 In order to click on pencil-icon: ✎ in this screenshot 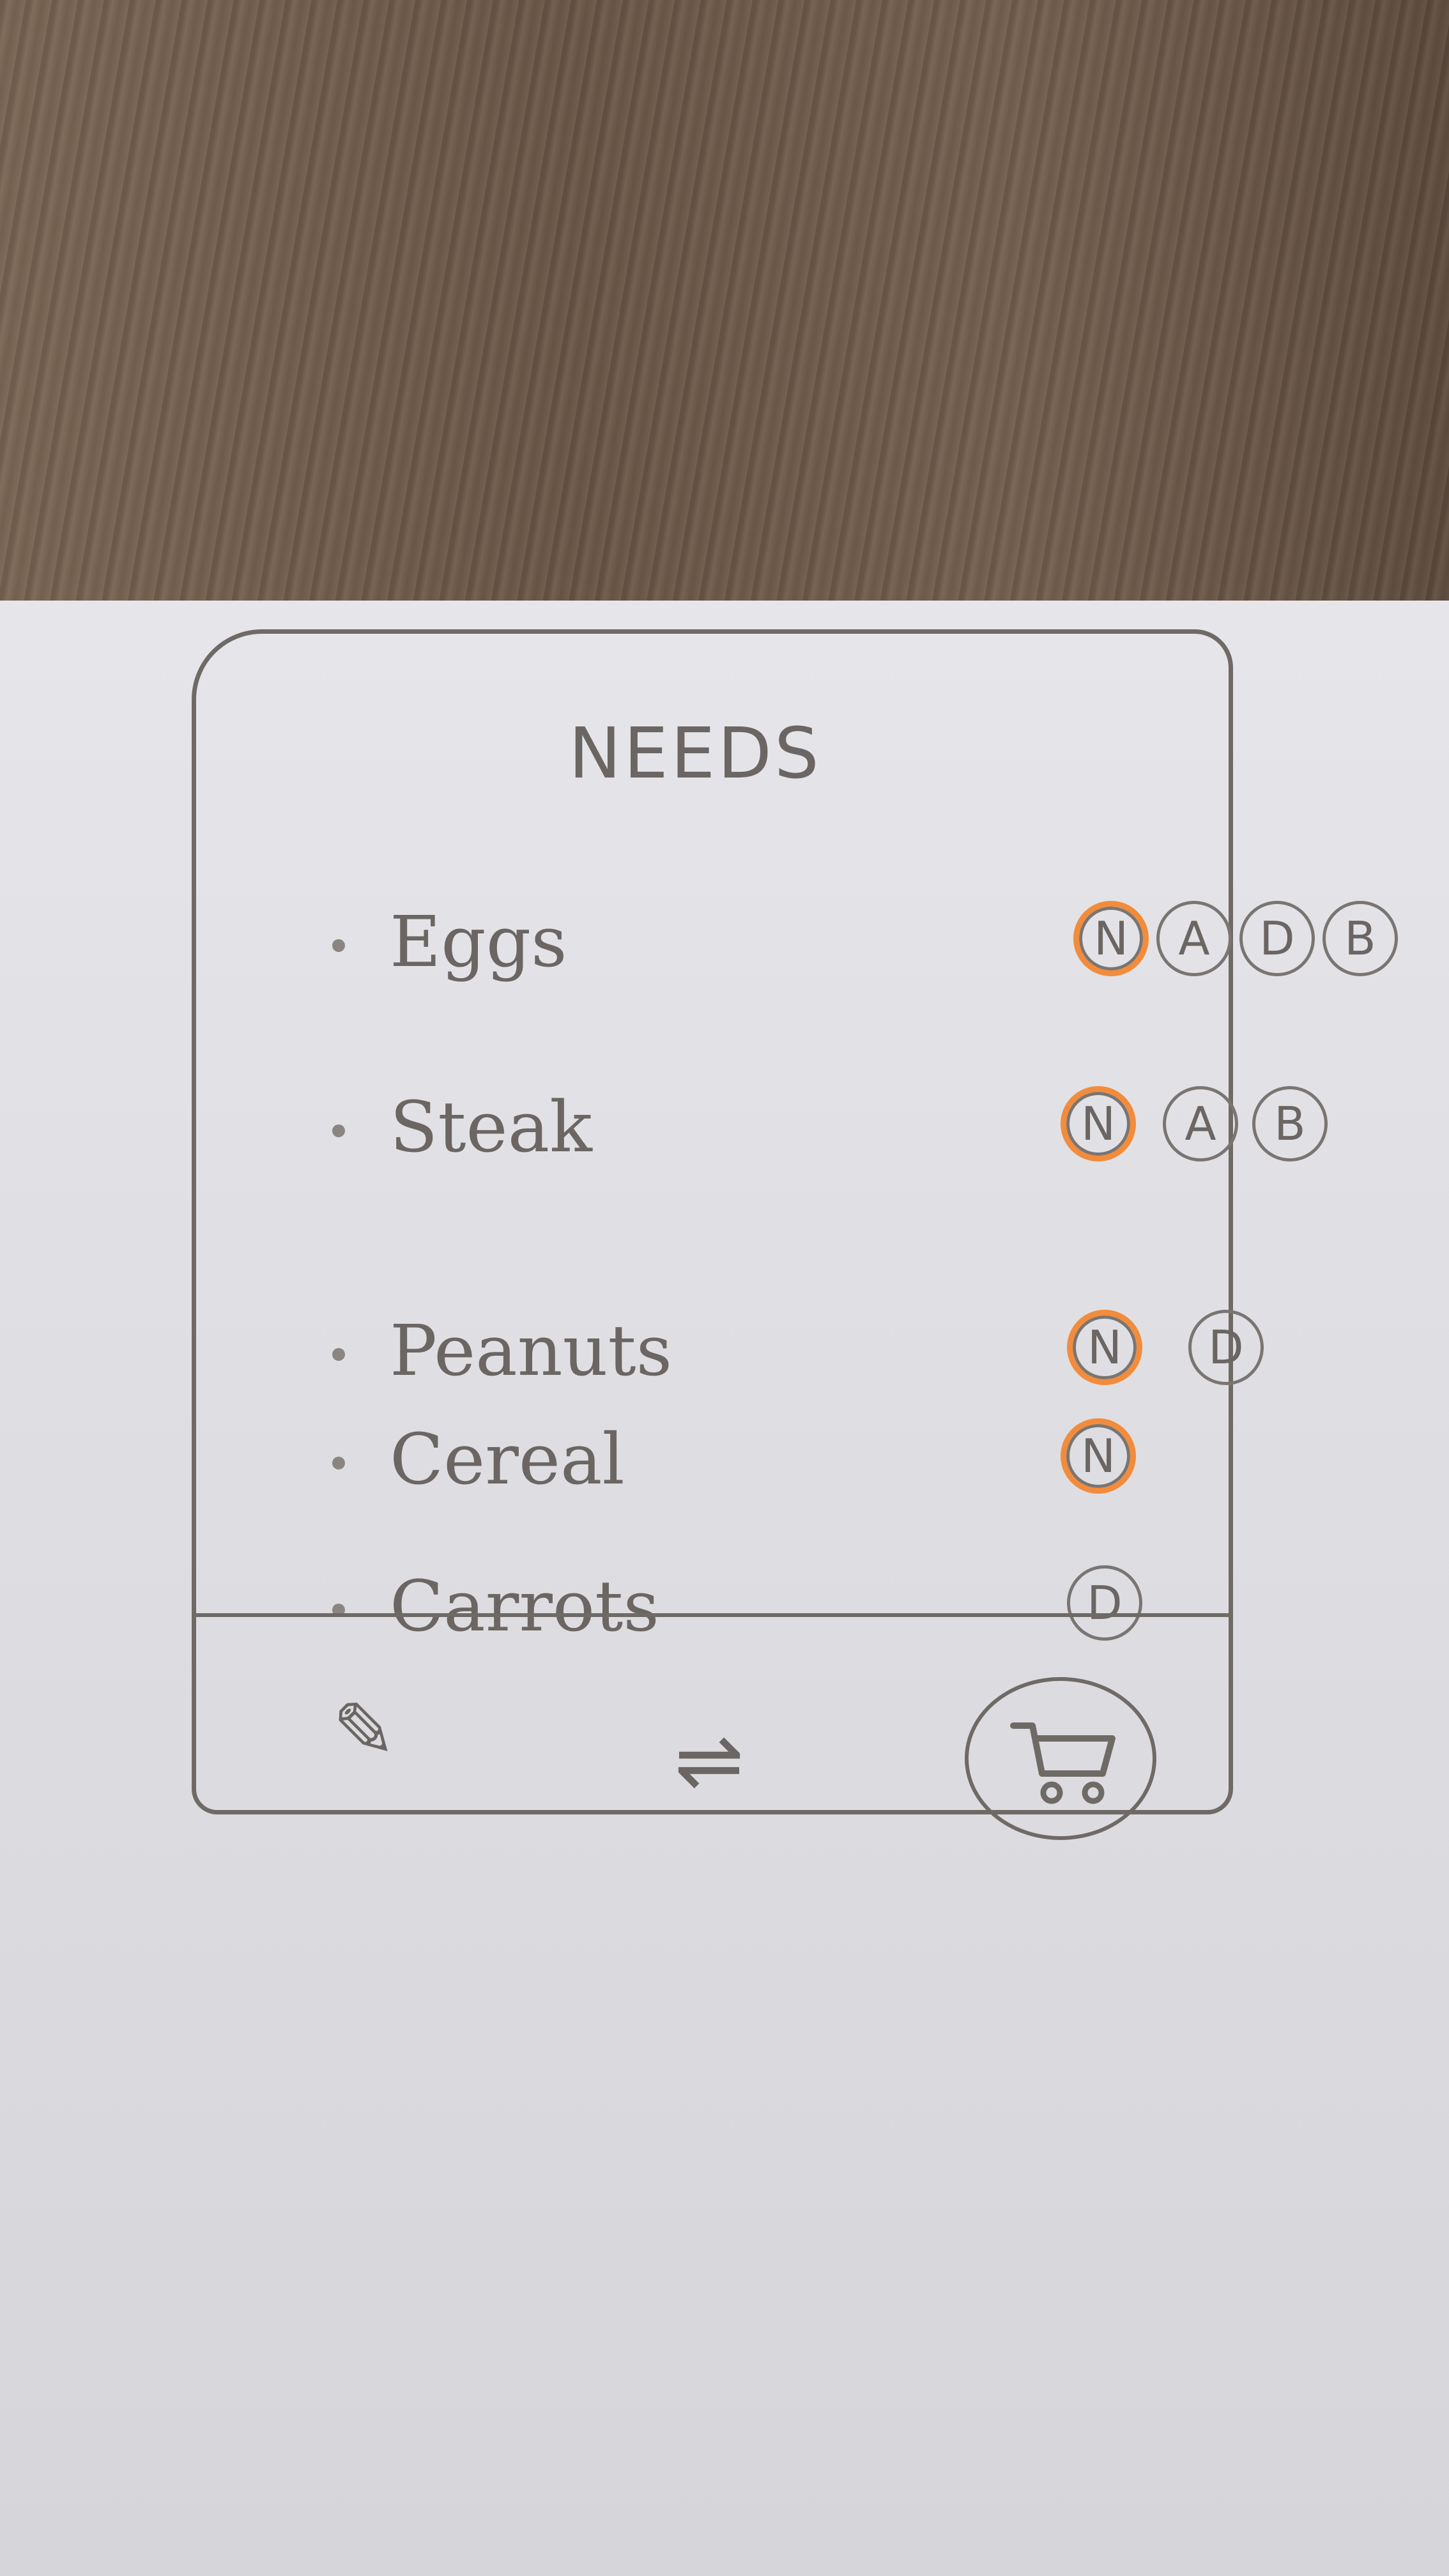, I will do `click(364, 1731)`.